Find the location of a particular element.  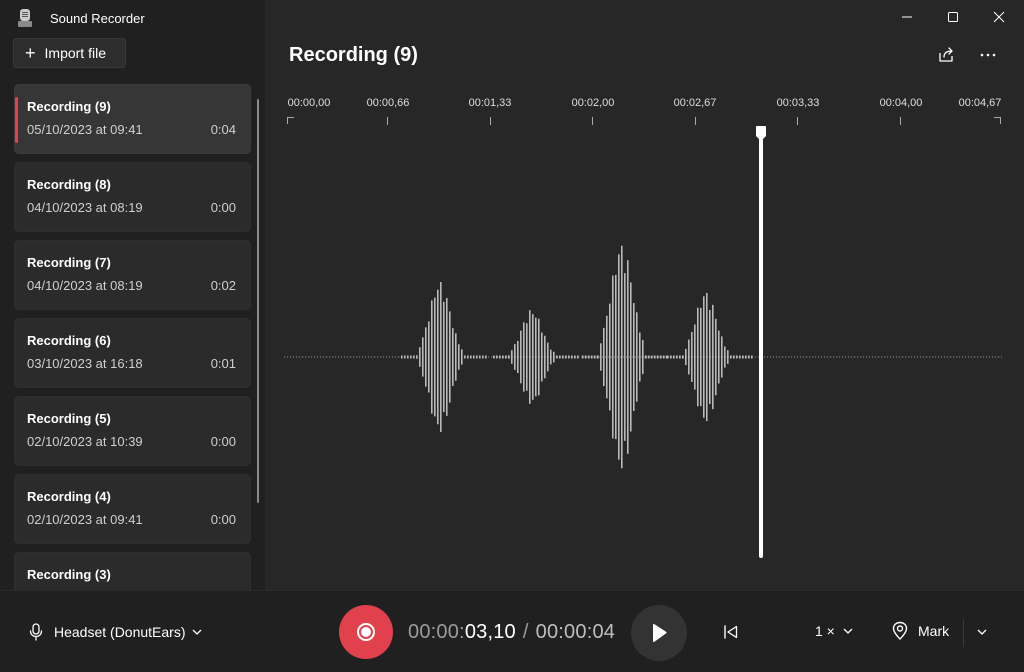

app-icon is located at coordinates (25, 18).